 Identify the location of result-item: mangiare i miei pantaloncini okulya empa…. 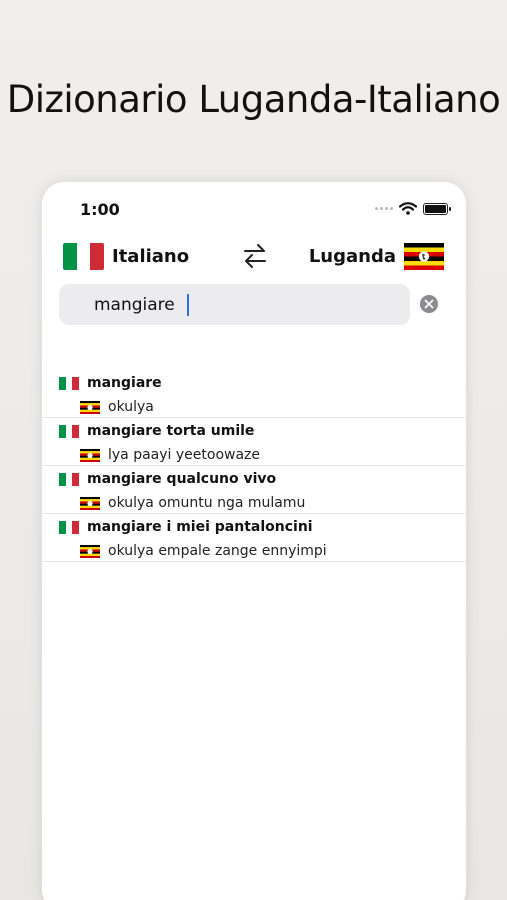
(254, 538).